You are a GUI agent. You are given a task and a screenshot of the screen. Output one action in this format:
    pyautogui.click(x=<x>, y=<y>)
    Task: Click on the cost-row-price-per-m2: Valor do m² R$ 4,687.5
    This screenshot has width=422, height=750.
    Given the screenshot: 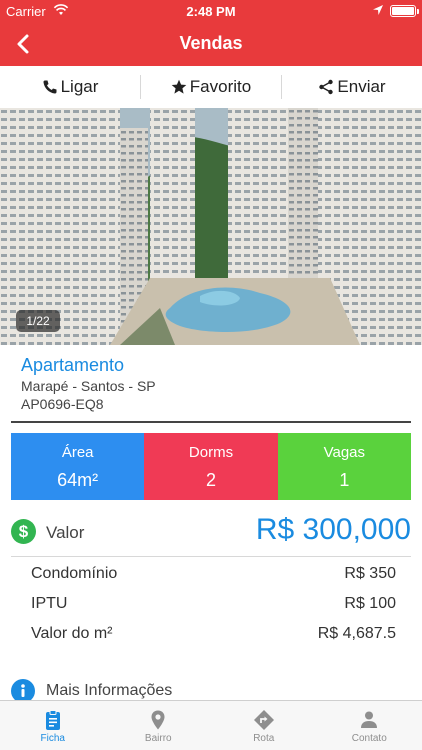 What is the action you would take?
    pyautogui.click(x=213, y=638)
    